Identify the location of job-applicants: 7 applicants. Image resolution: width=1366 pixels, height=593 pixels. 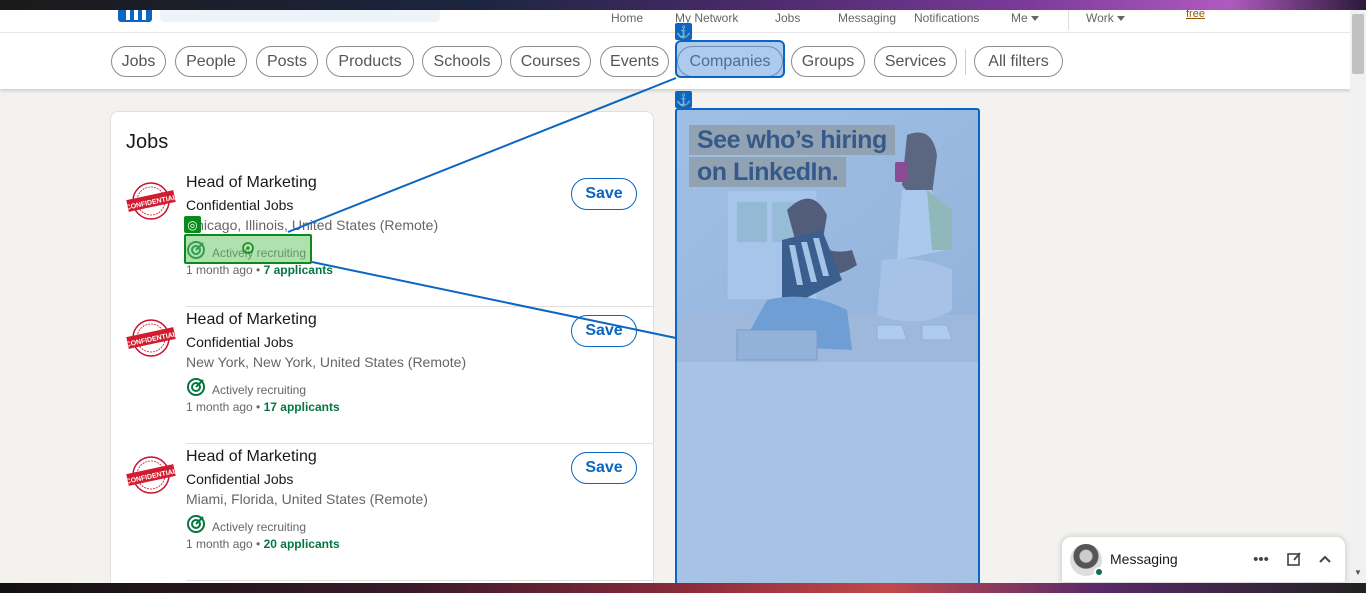
(298, 270).